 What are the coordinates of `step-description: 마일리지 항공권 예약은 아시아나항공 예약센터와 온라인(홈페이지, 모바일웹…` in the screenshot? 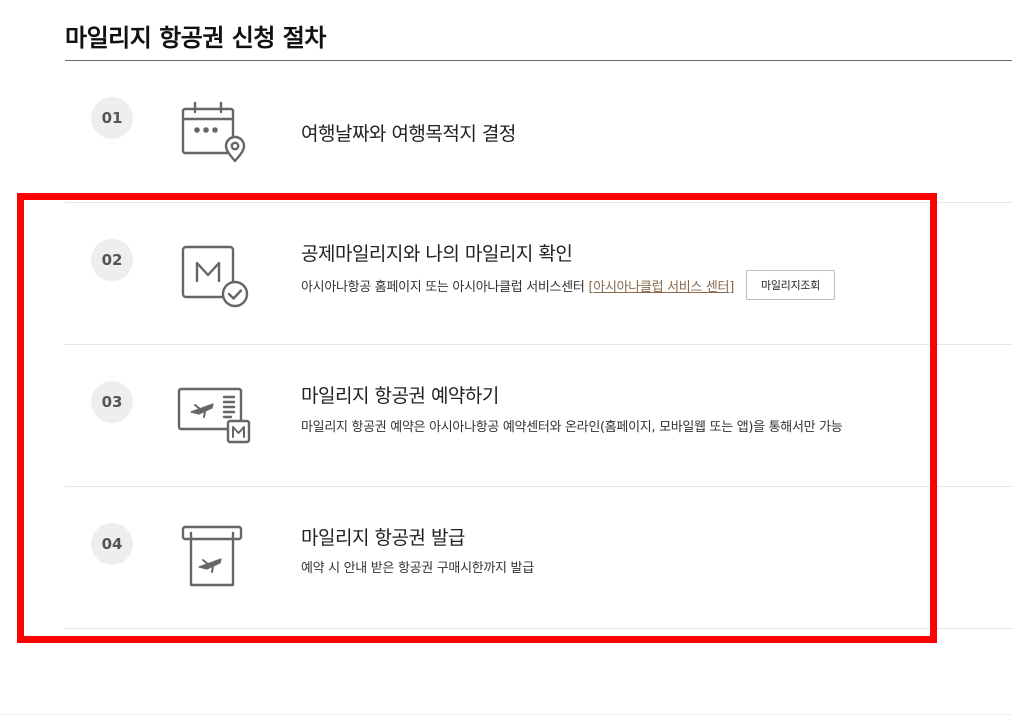 It's located at (572, 427).